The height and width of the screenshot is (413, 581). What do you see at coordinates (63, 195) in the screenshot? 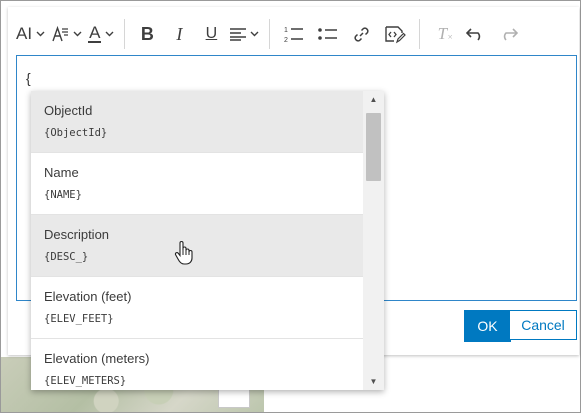
I see `suggestion-token: {NAME}` at bounding box center [63, 195].